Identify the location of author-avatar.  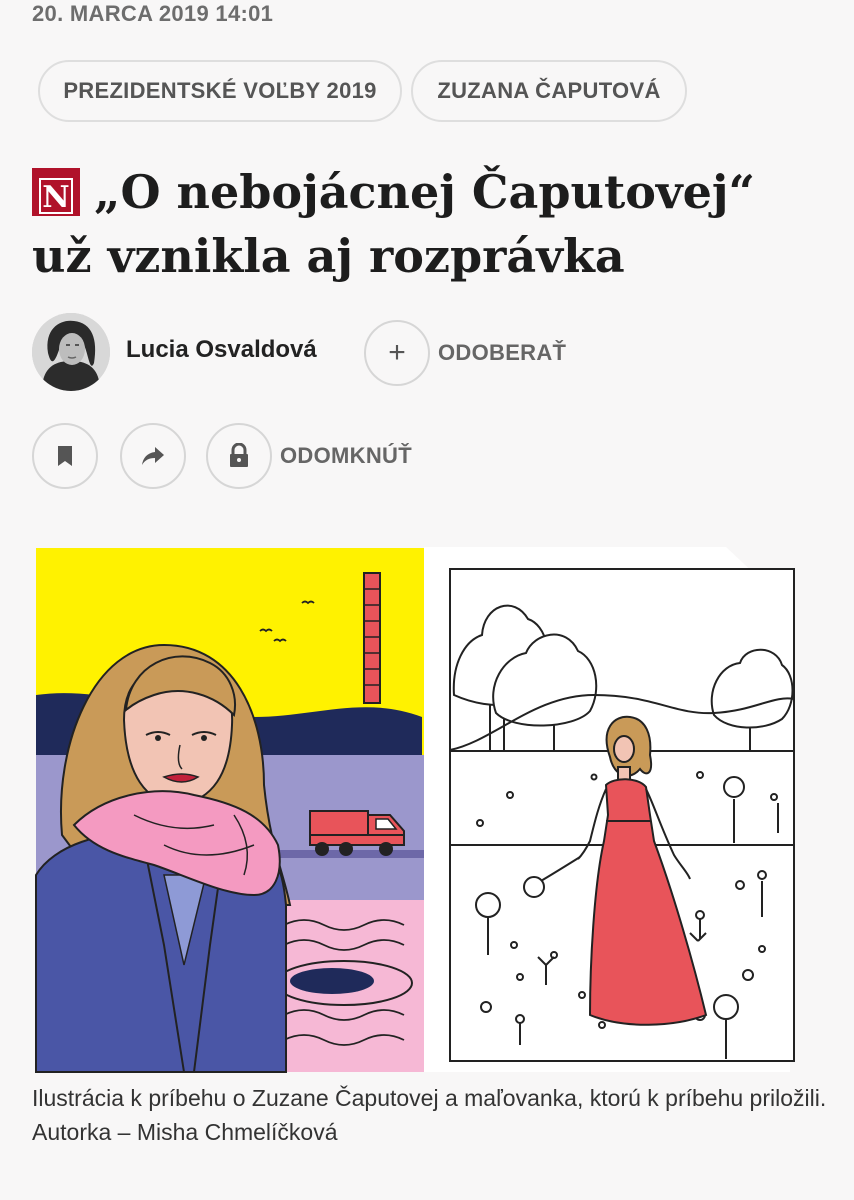
(71, 352).